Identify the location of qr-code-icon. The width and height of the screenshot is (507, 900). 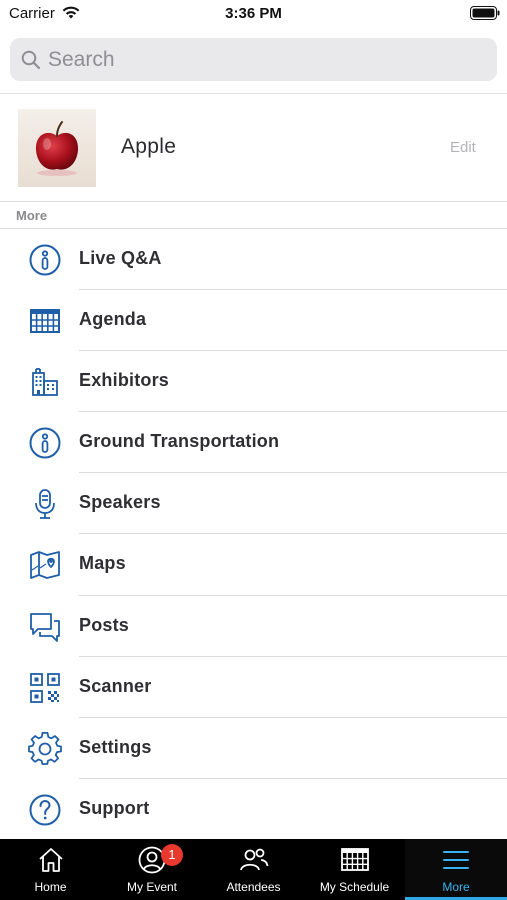
(45, 687).